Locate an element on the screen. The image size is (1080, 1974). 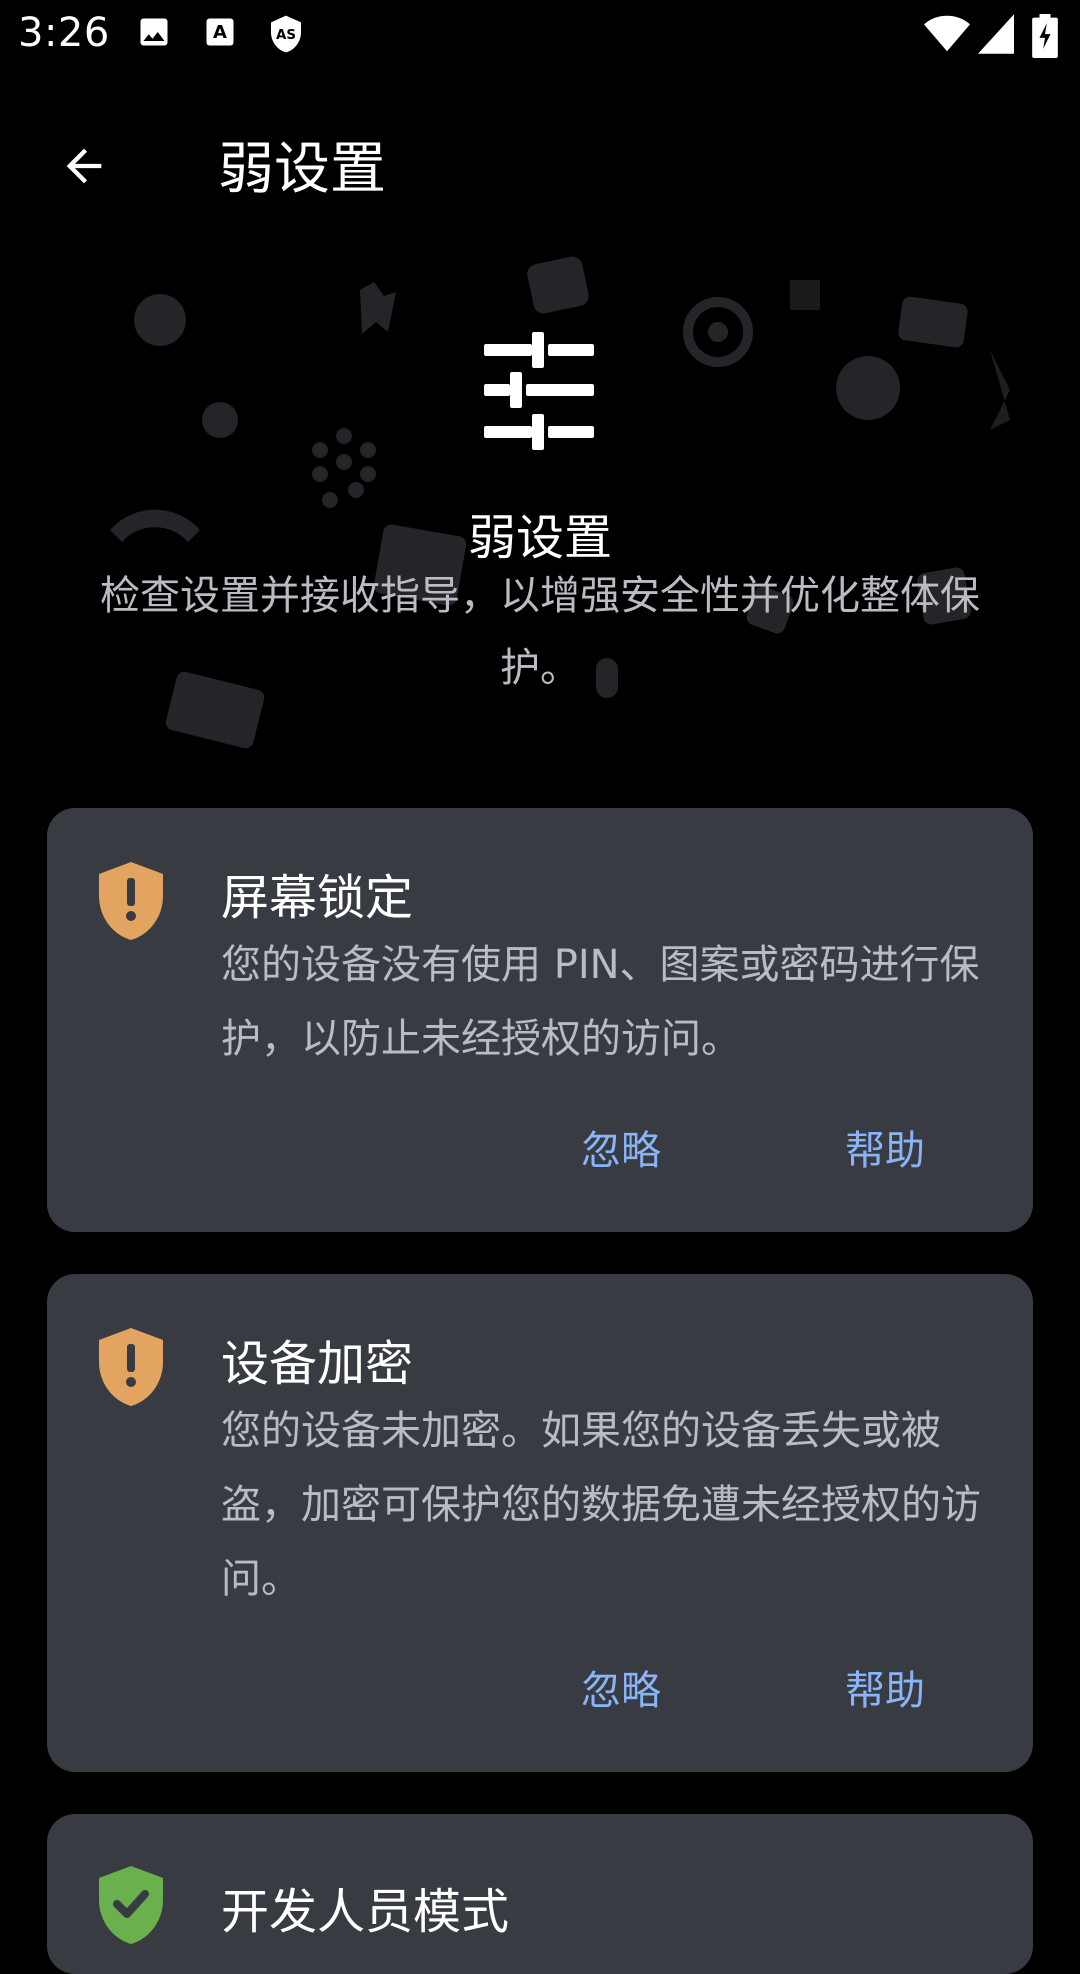
image-icon is located at coordinates (154, 34).